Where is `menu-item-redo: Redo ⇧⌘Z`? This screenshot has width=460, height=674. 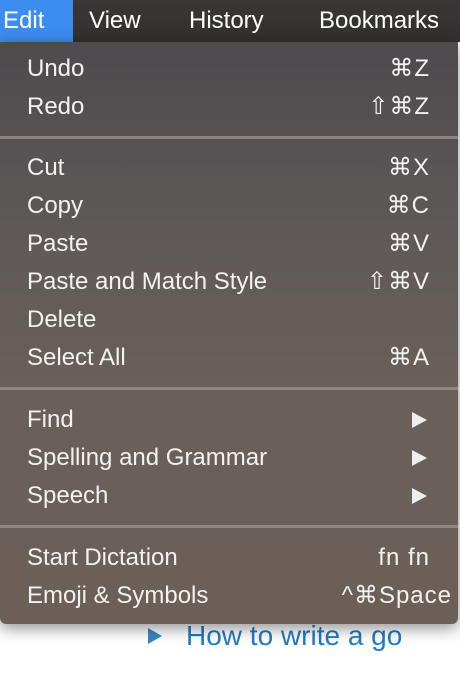
menu-item-redo: Redo ⇧⌘Z is located at coordinates (229, 107).